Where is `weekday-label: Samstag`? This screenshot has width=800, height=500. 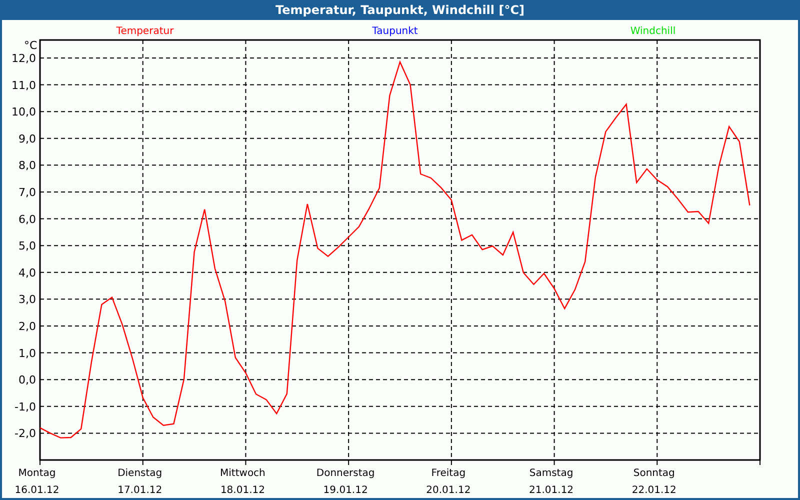
weekday-label: Samstag is located at coordinates (551, 473).